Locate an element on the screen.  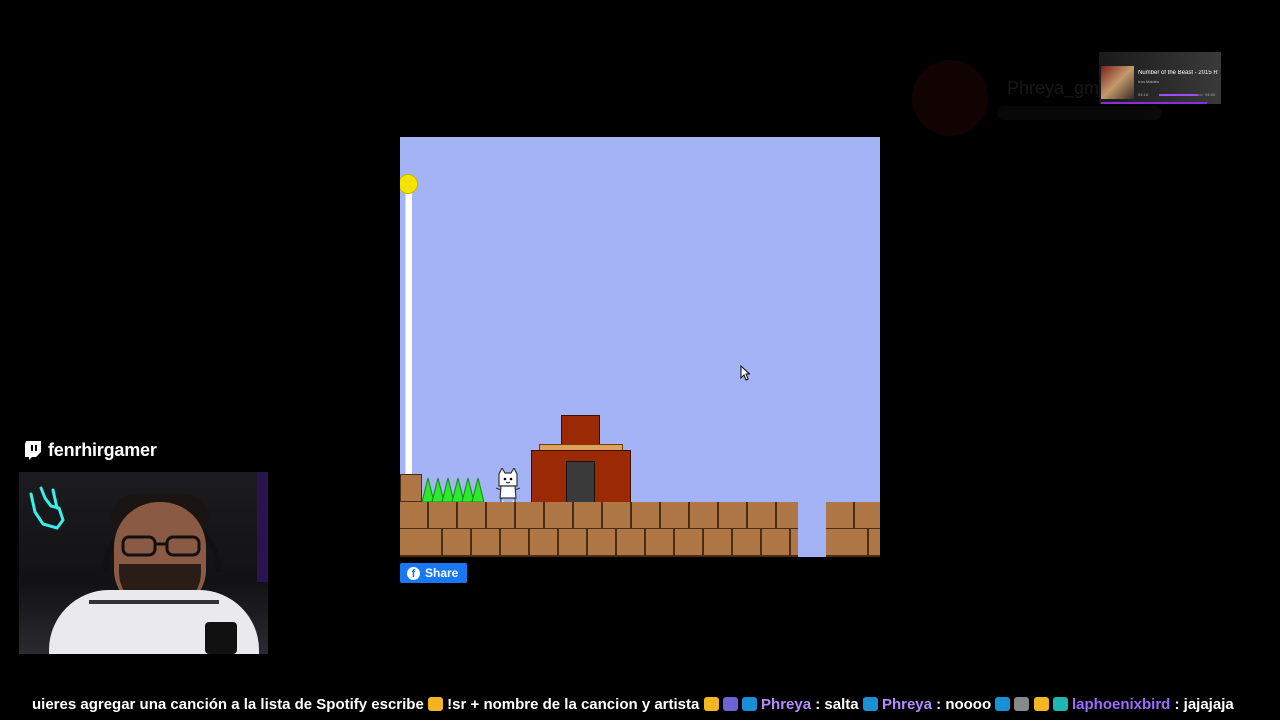
coin-badge-icon is located at coordinates (1041, 704).